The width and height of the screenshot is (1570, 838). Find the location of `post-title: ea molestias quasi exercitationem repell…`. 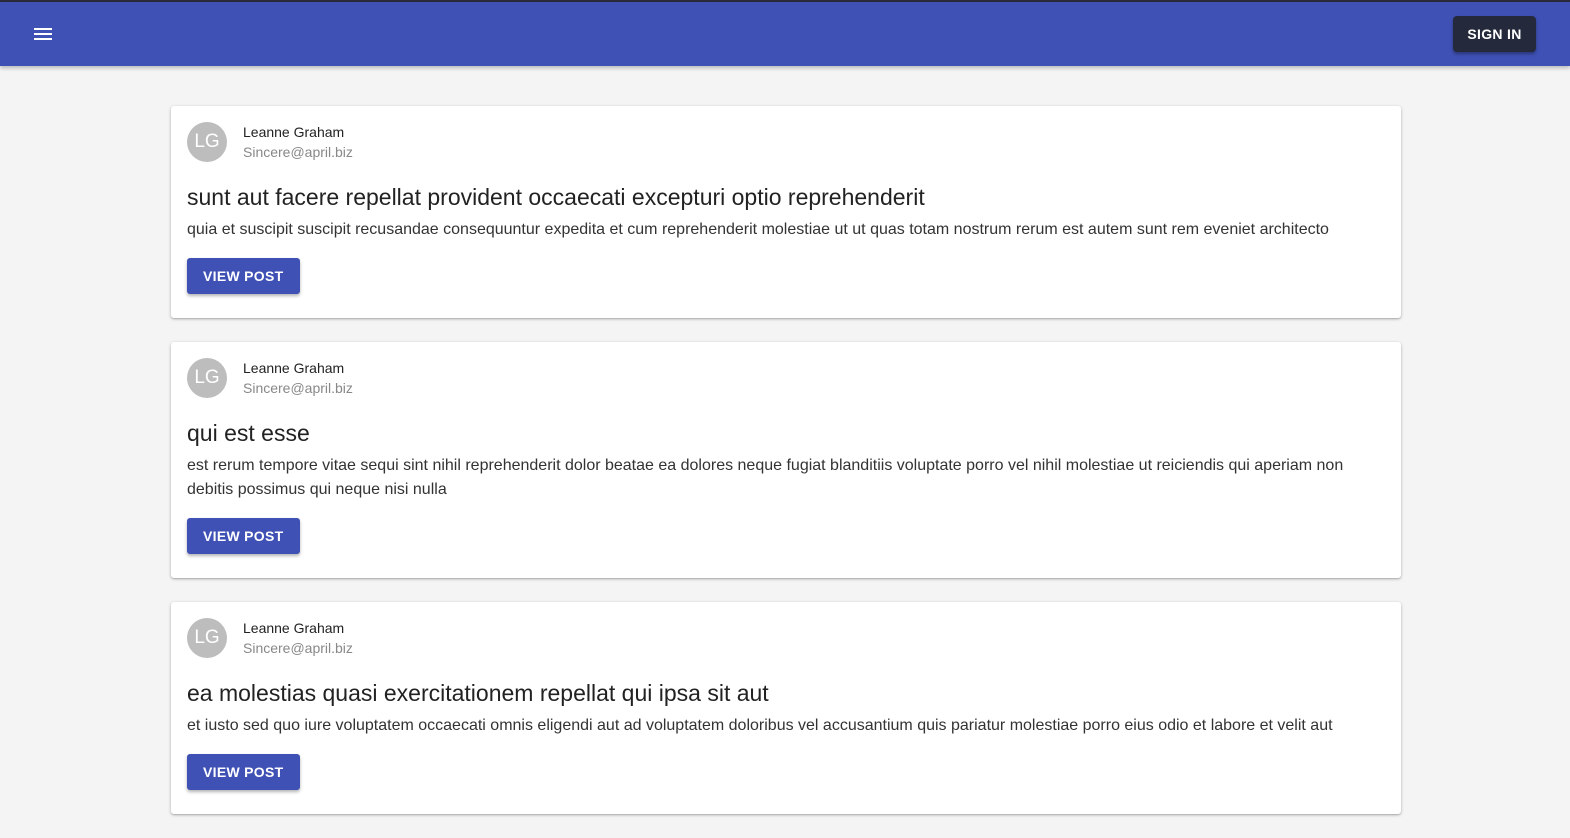

post-title: ea molestias quasi exercitationem repell… is located at coordinates (478, 693).